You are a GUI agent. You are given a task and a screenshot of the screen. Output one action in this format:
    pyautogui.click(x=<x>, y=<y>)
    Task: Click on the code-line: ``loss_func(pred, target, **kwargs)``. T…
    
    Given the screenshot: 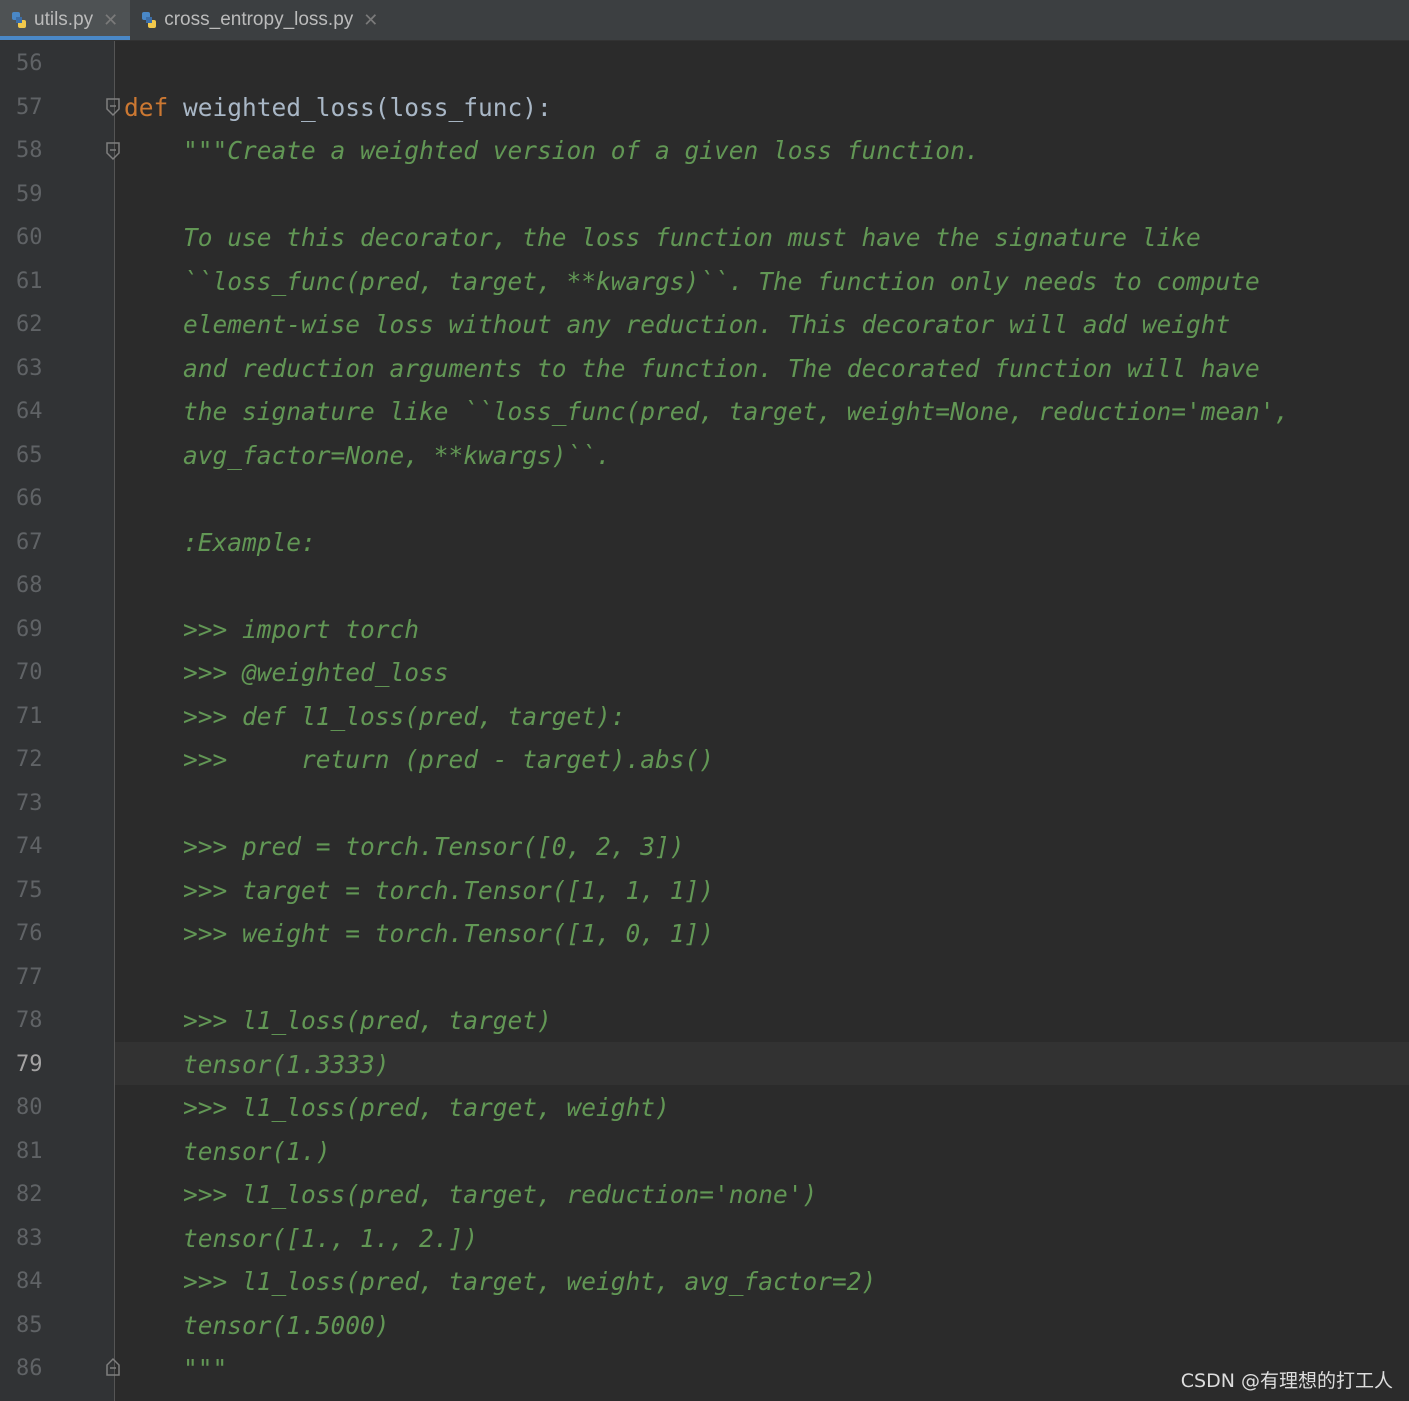 What is the action you would take?
    pyautogui.click(x=692, y=282)
    